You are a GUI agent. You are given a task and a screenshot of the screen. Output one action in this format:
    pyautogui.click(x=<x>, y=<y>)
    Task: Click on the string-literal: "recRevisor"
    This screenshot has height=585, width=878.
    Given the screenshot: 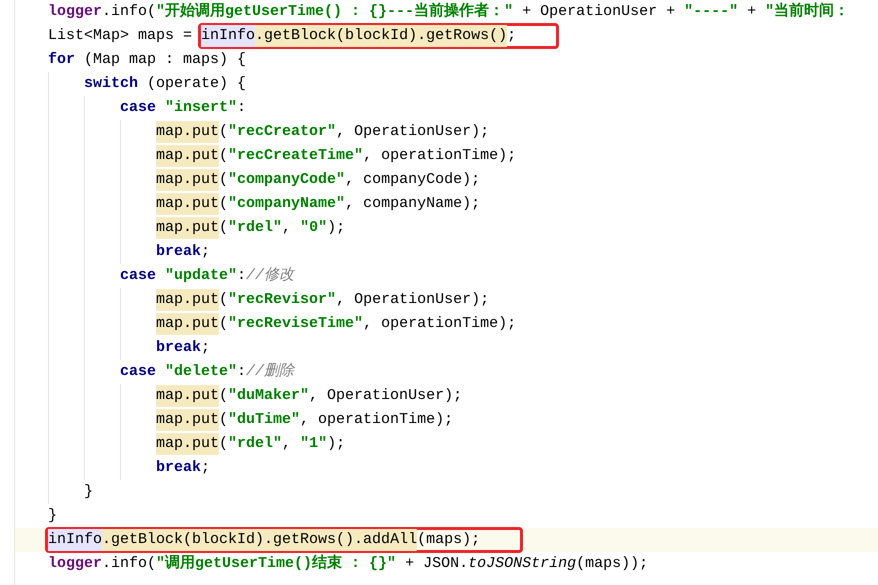 What is the action you would take?
    pyautogui.click(x=282, y=300)
    